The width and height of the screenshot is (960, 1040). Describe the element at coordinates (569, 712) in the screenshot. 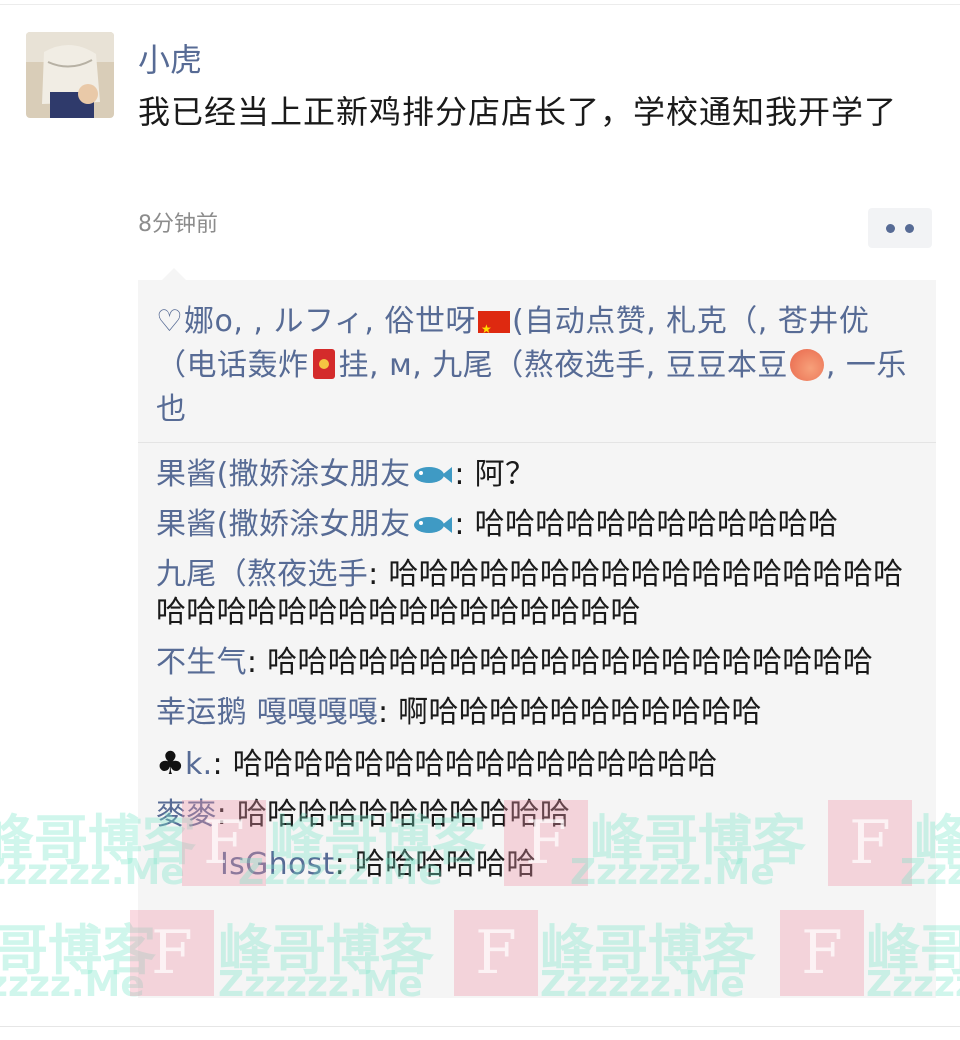

I see `comment-text: : 啊哈哈哈哈哈哈哈哈哈哈哈` at that location.